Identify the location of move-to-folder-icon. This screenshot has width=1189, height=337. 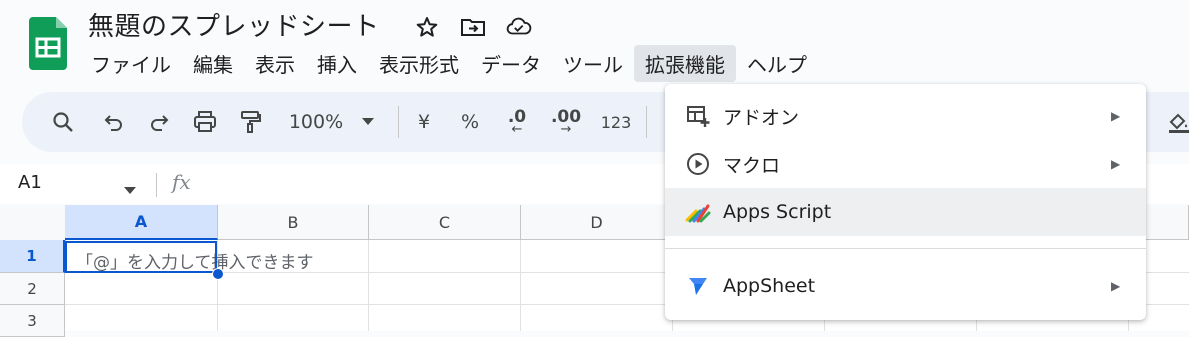
(473, 27).